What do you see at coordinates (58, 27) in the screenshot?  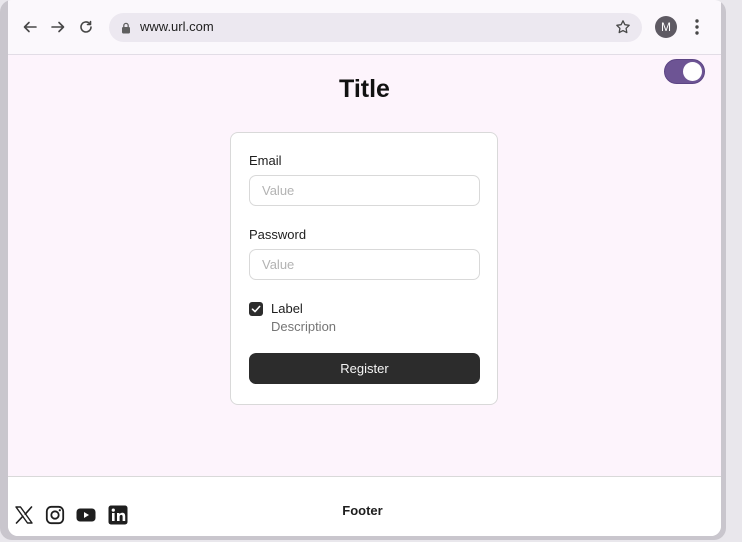 I see `forward-arrow-icon` at bounding box center [58, 27].